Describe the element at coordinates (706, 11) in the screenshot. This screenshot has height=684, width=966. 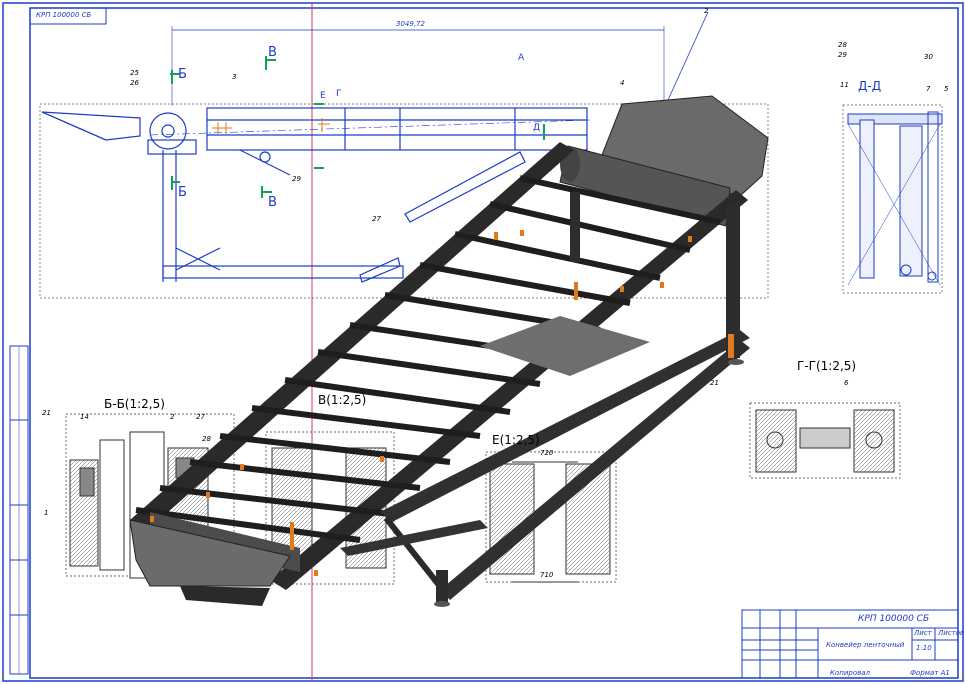
I see `pos-2-top: 2` at that location.